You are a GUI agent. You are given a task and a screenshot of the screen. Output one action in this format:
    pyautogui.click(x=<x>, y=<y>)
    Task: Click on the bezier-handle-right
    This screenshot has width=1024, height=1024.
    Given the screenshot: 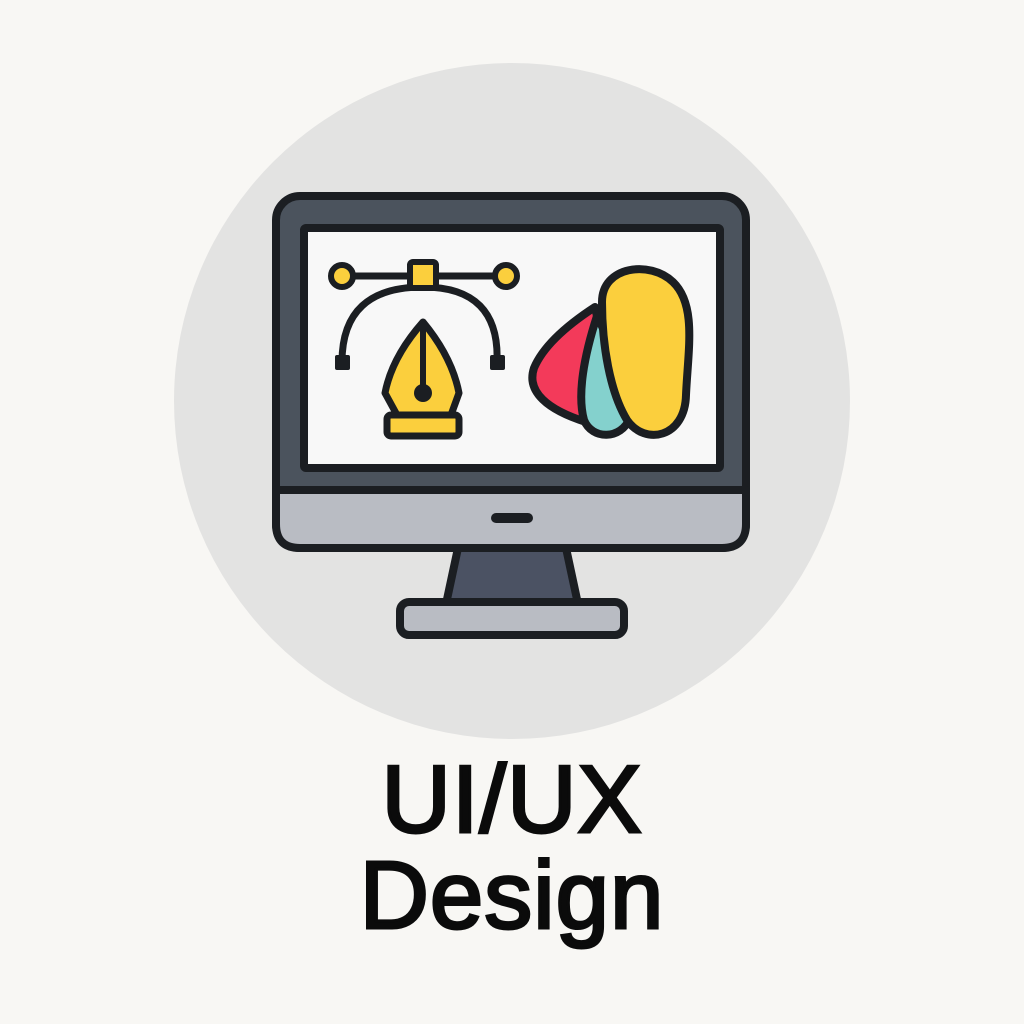 What is the action you would take?
    pyautogui.click(x=506, y=276)
    